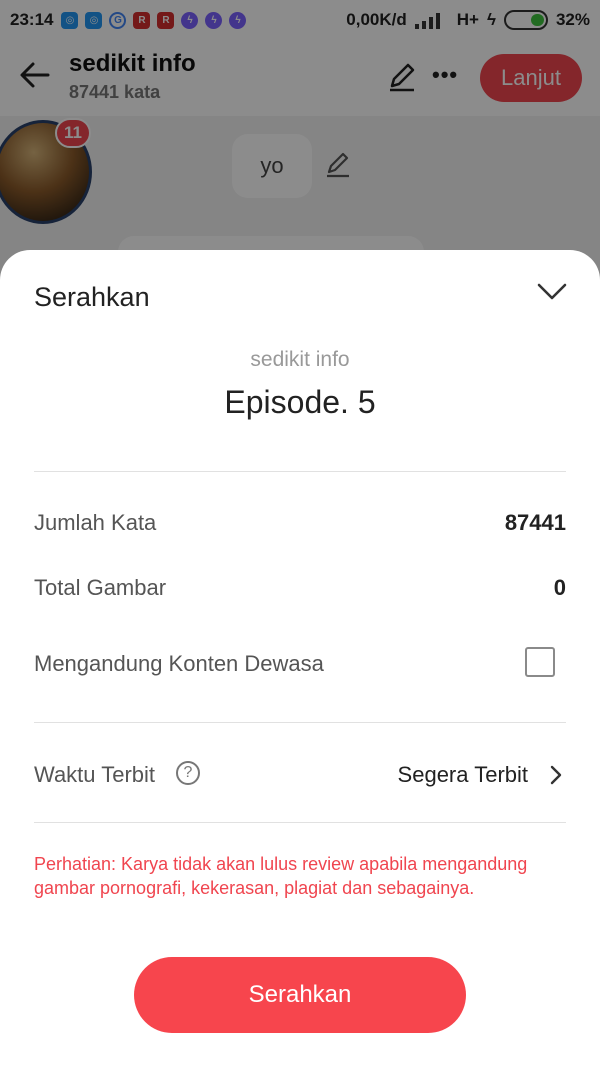  What do you see at coordinates (556, 775) in the screenshot?
I see `chevron-right-icon` at bounding box center [556, 775].